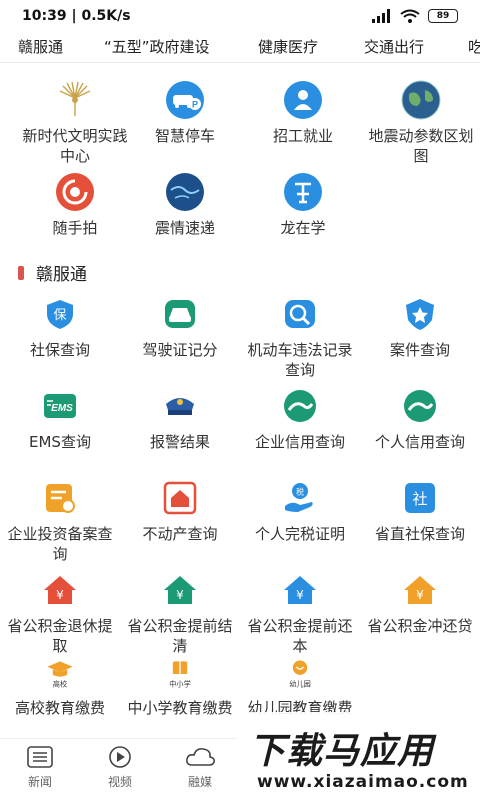  I want to click on service-personal-credit: 个人信用查询, so click(420, 419).